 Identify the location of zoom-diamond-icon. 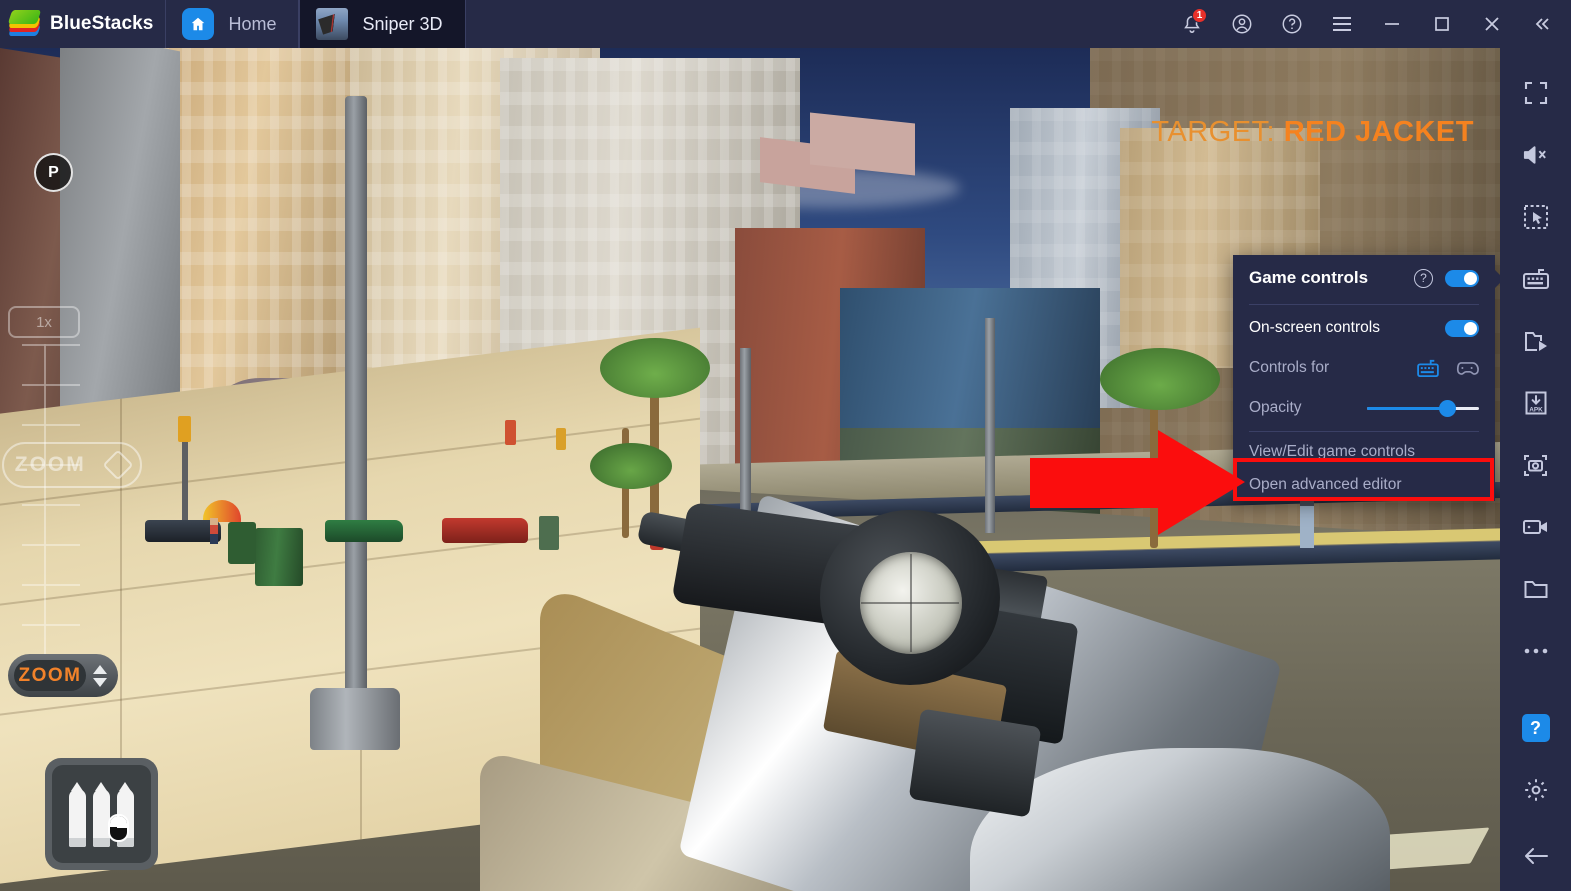
(118, 465).